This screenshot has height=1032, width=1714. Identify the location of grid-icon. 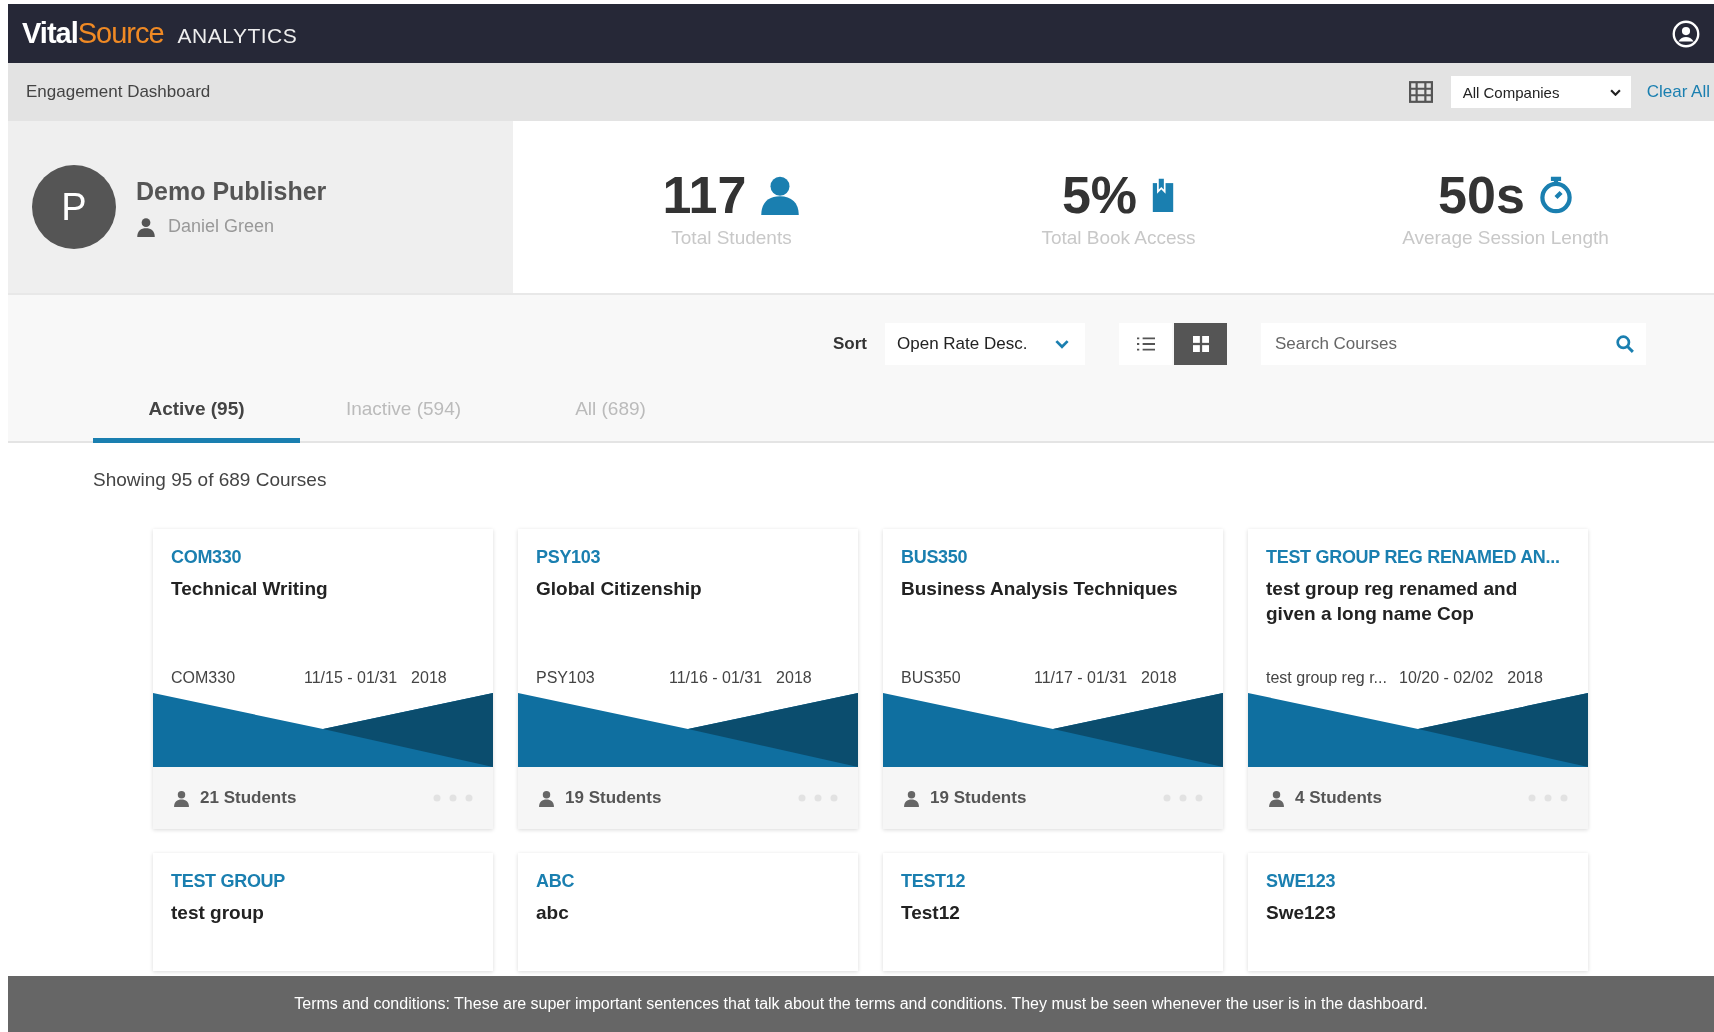
(1200, 344).